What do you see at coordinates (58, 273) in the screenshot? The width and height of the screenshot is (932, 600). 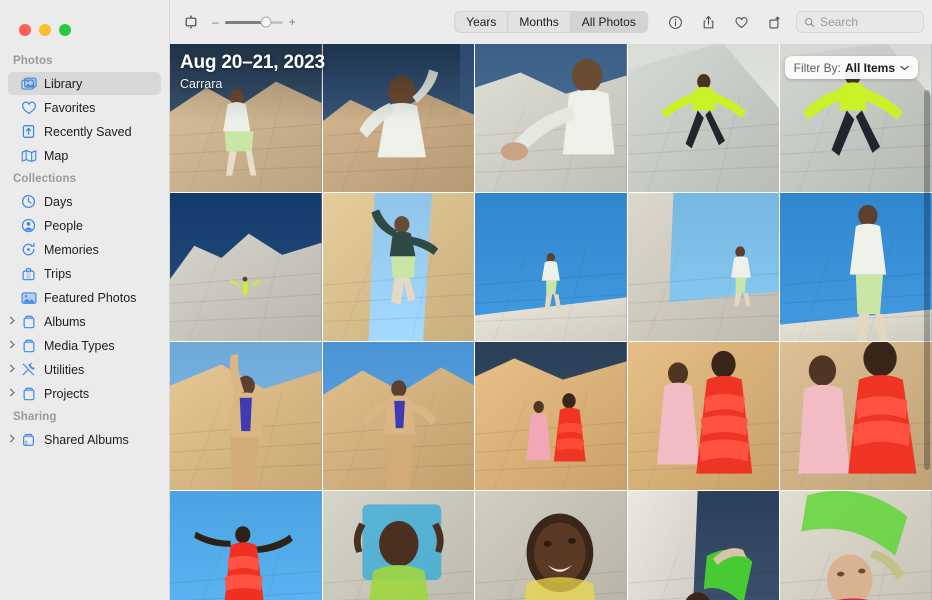 I see `sidebar-item-label: Trips` at bounding box center [58, 273].